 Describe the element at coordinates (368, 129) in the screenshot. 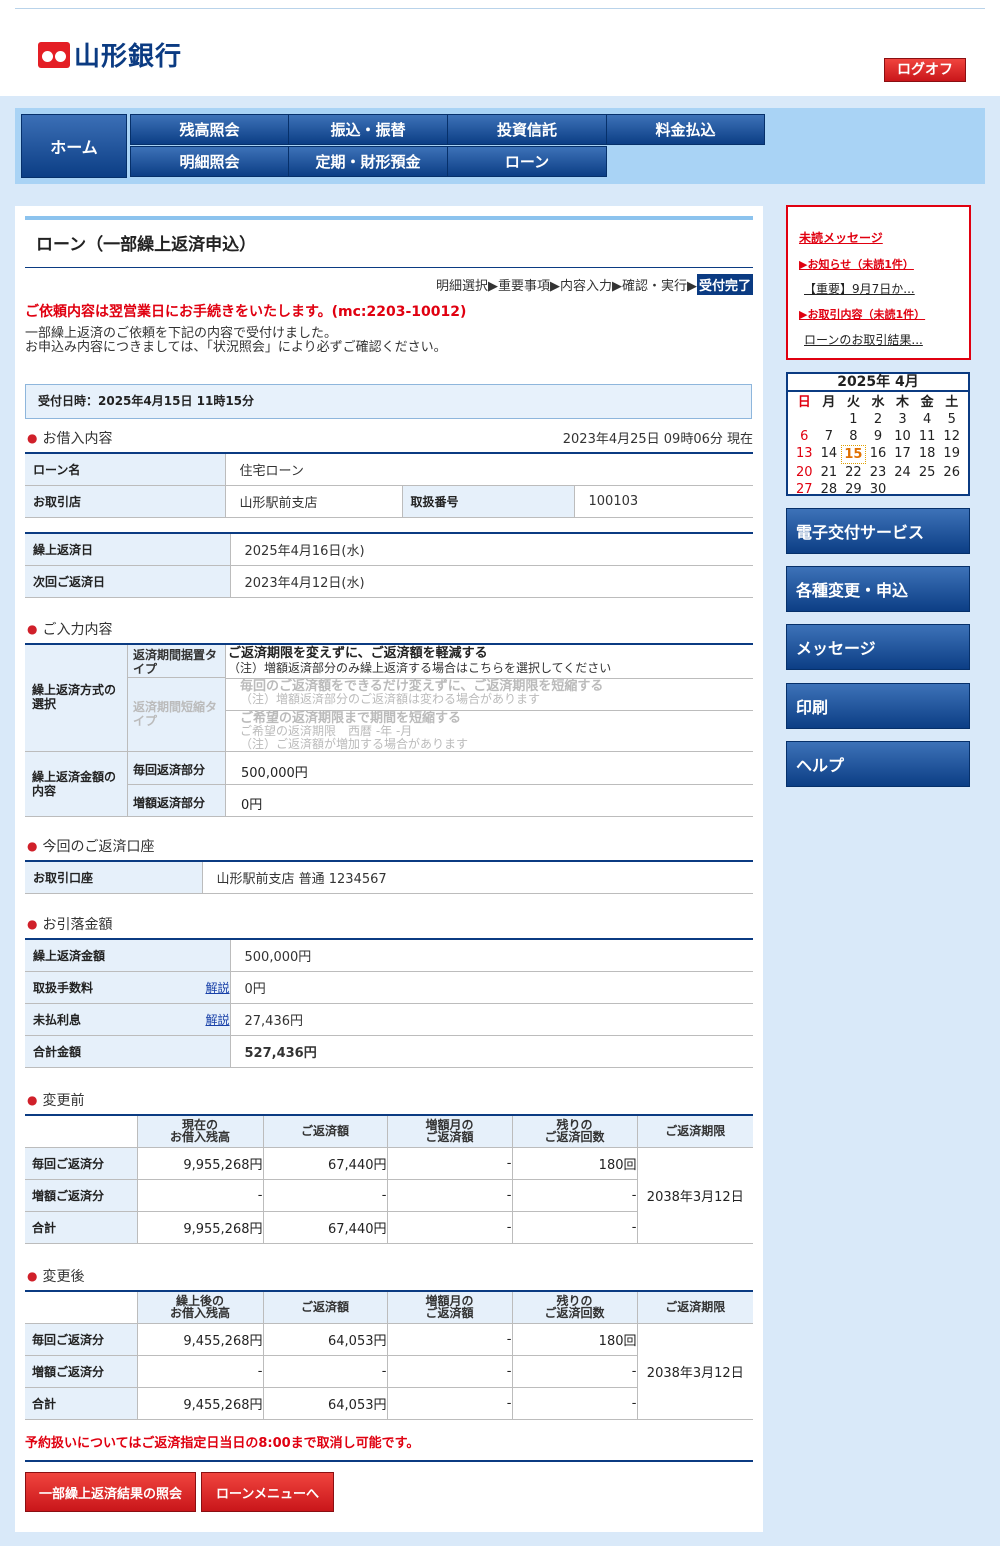

I see `nav-transfer: 振込・振替` at that location.